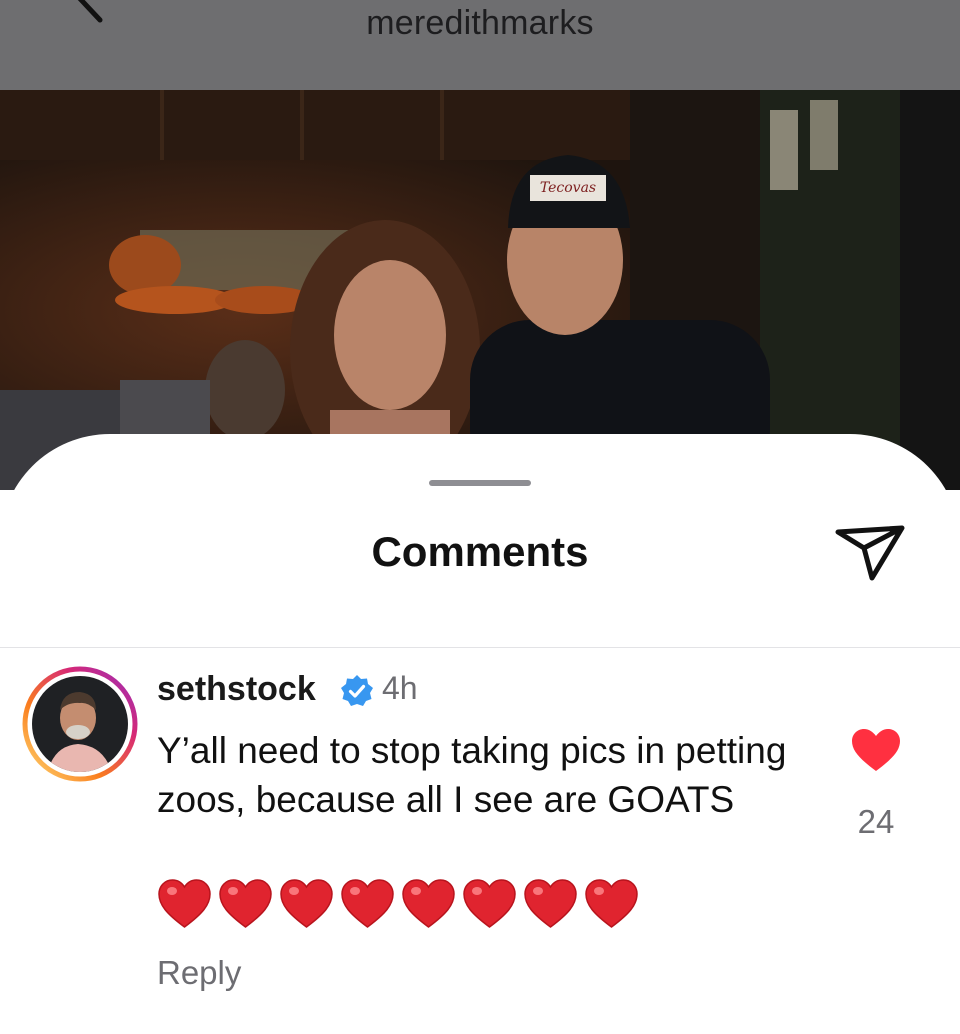 Image resolution: width=960 pixels, height=1034 pixels. I want to click on comment-time: 4h, so click(400, 688).